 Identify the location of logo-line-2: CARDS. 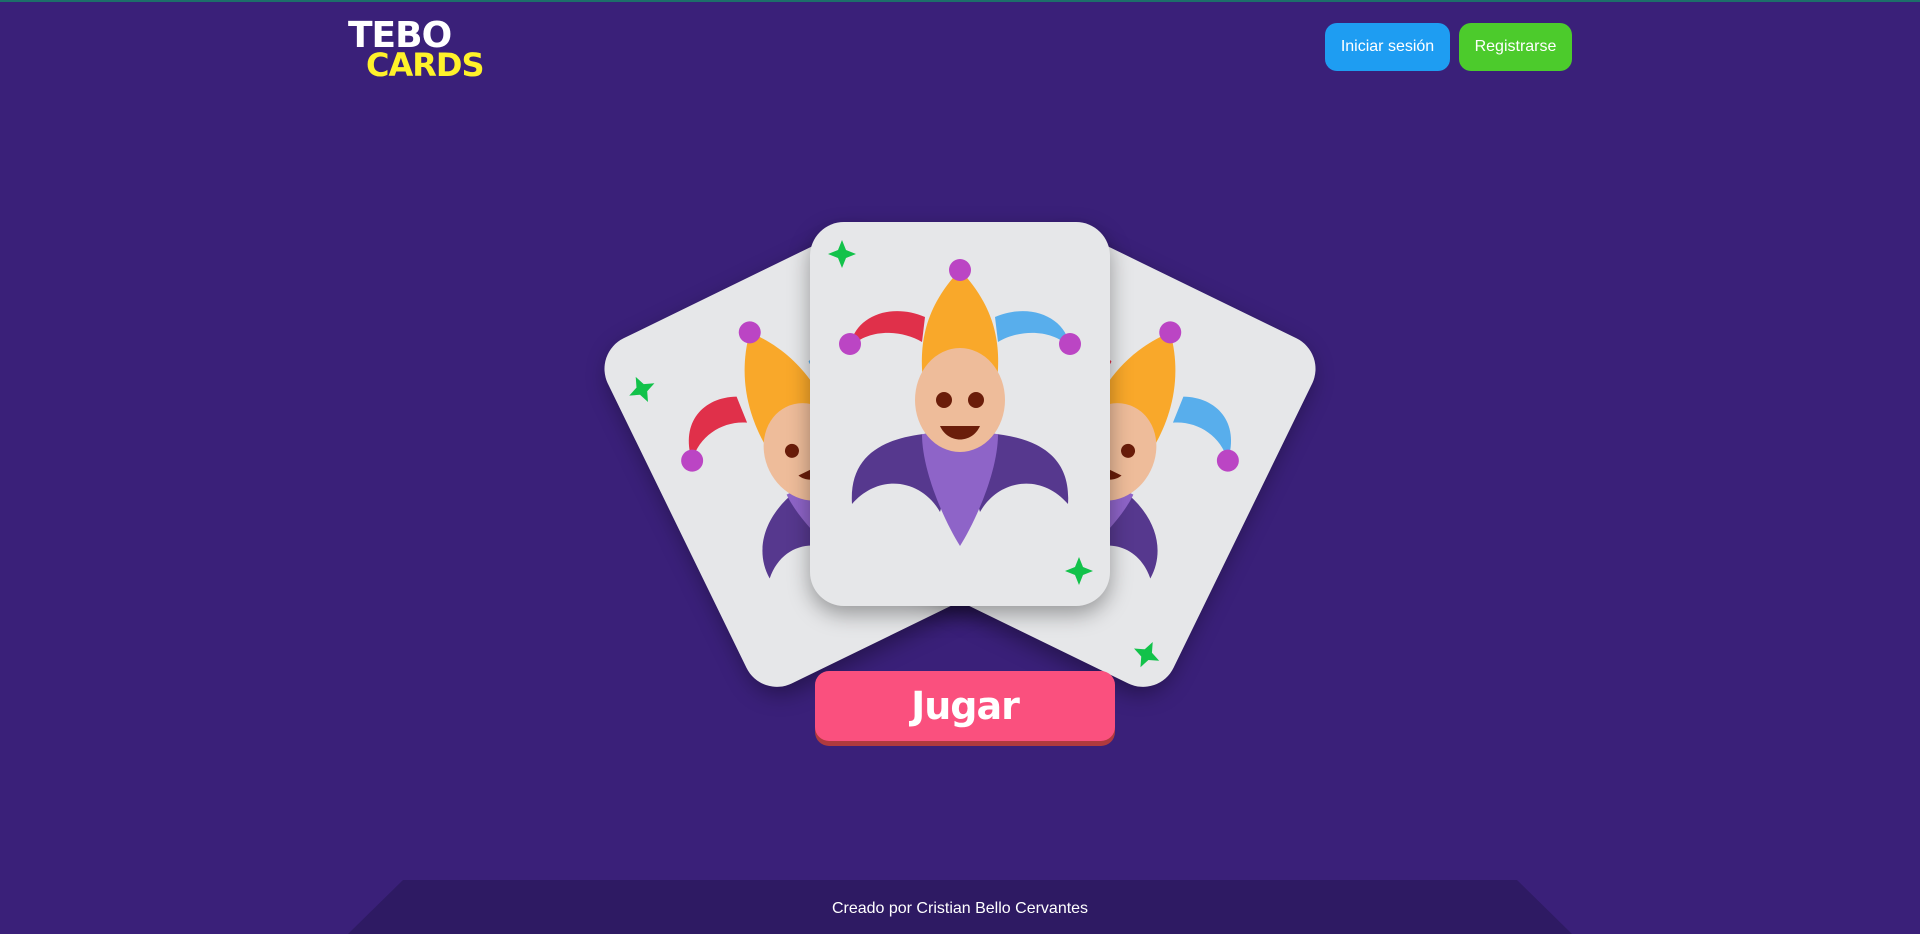
(425, 65).